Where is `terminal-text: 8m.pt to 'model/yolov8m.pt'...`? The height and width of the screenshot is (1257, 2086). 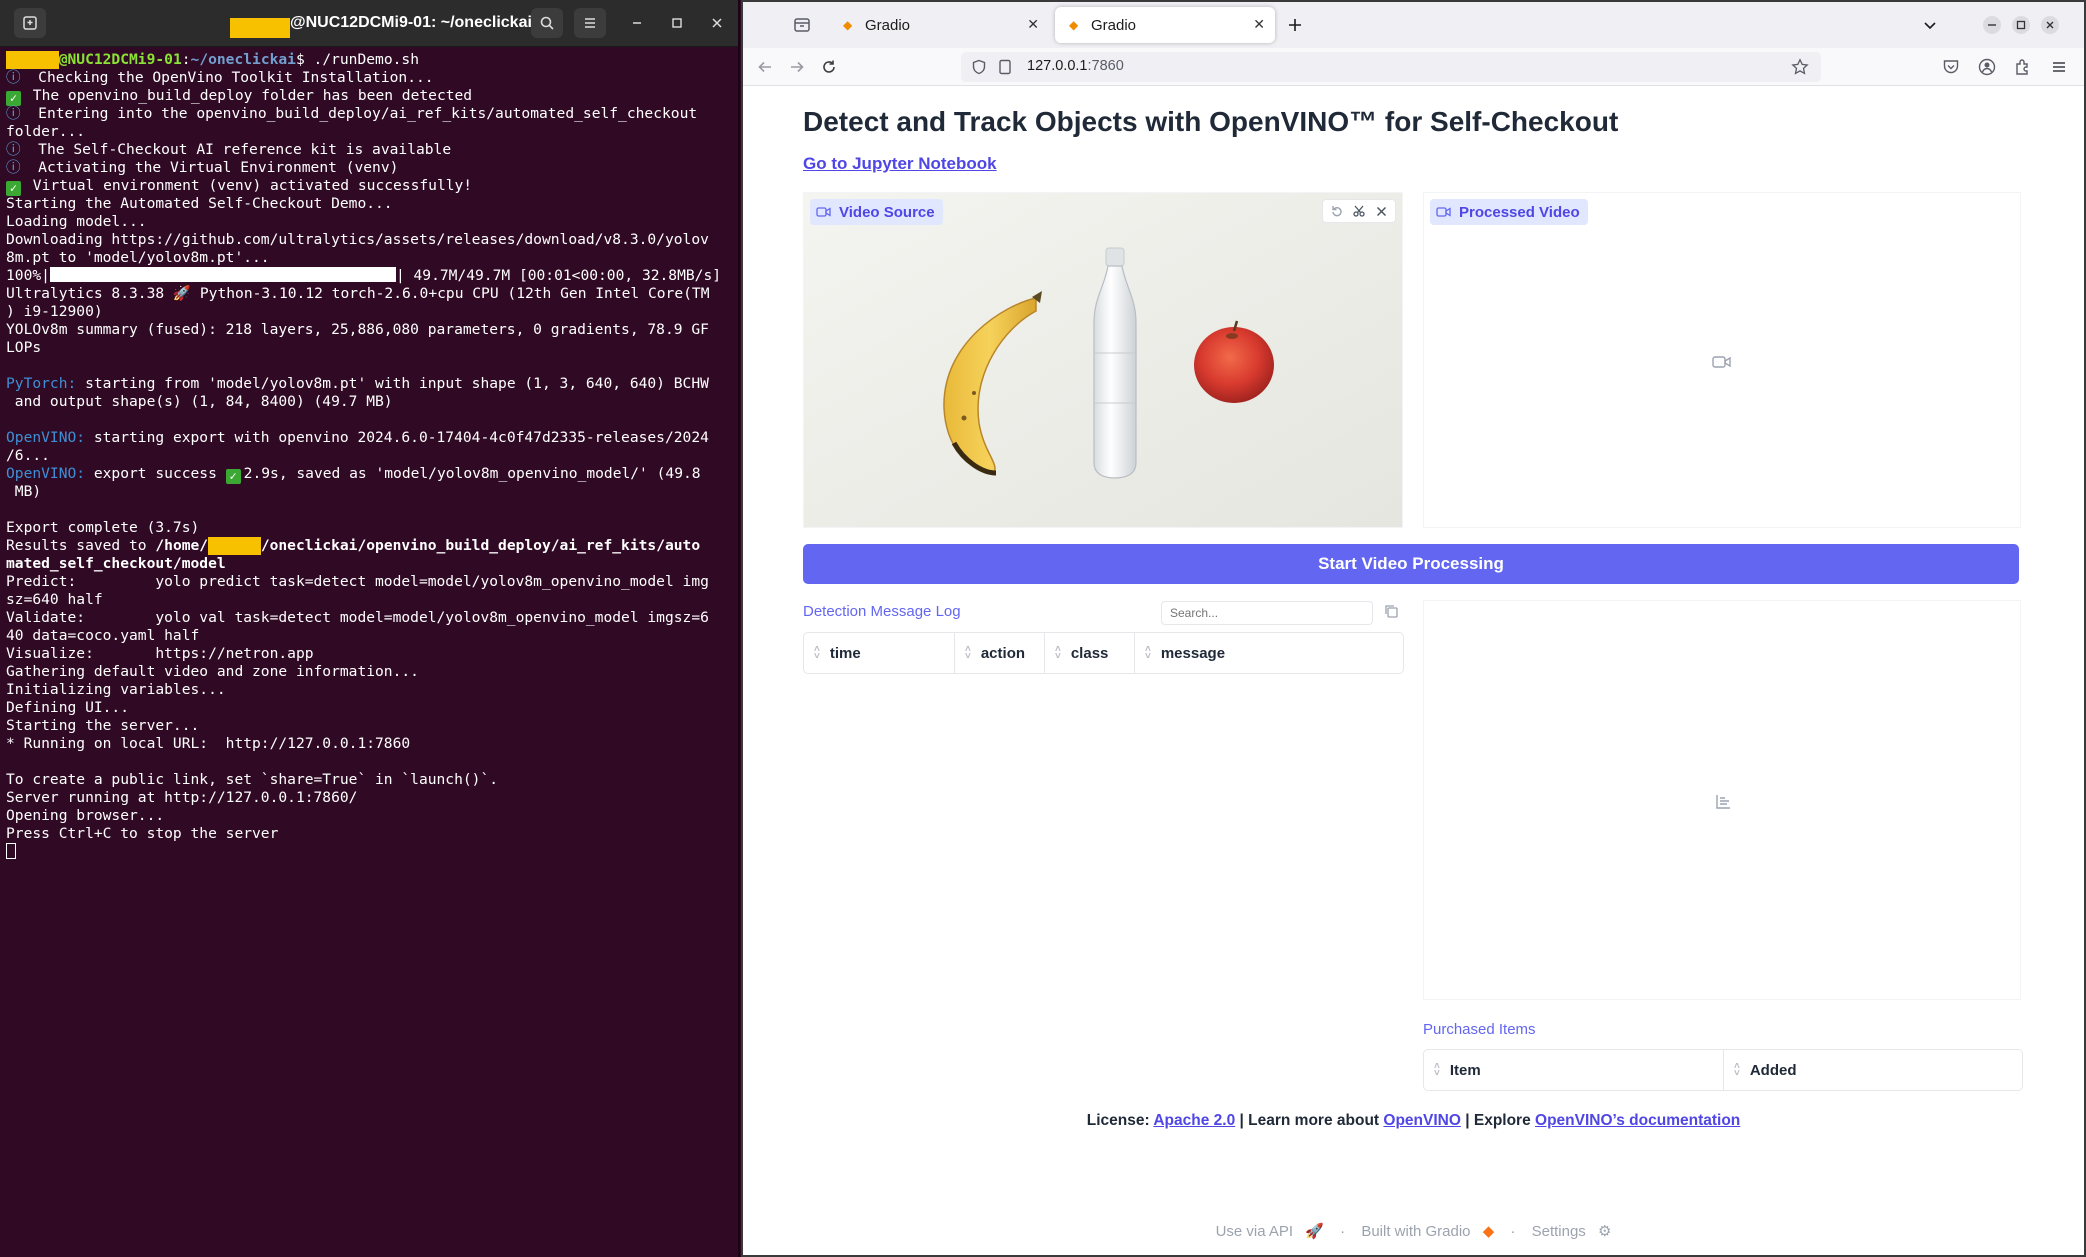 terminal-text: 8m.pt to 'model/yolov8m.pt'... is located at coordinates (138, 257).